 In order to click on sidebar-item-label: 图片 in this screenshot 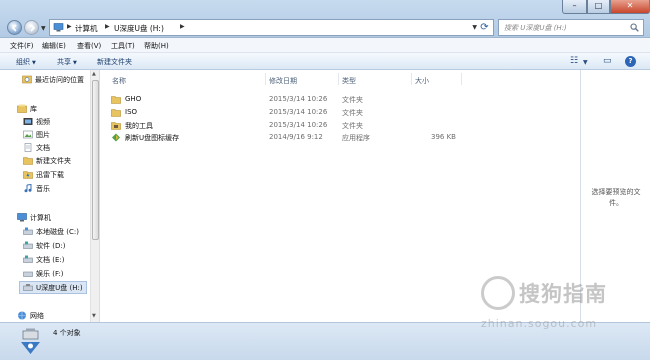, I will do `click(43, 135)`.